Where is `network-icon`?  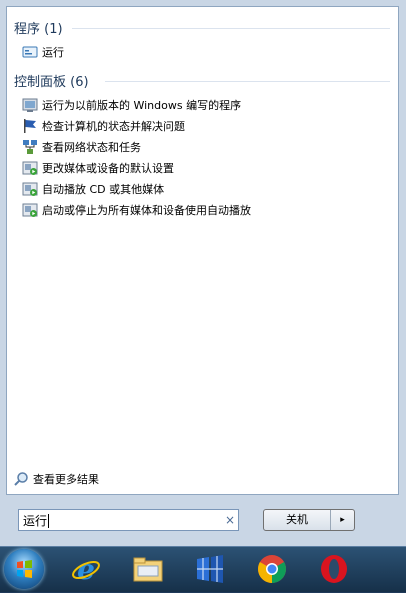
network-icon is located at coordinates (30, 147).